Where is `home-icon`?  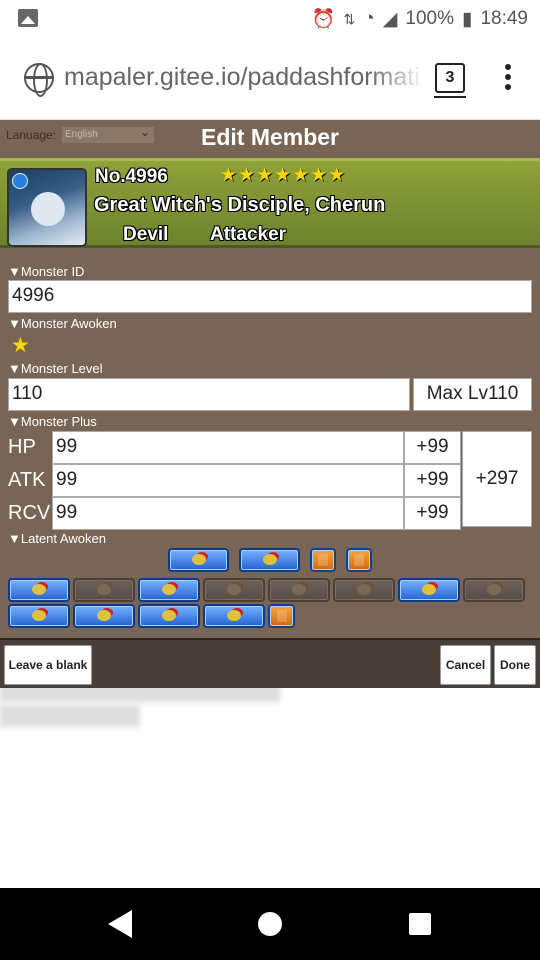 home-icon is located at coordinates (270, 924).